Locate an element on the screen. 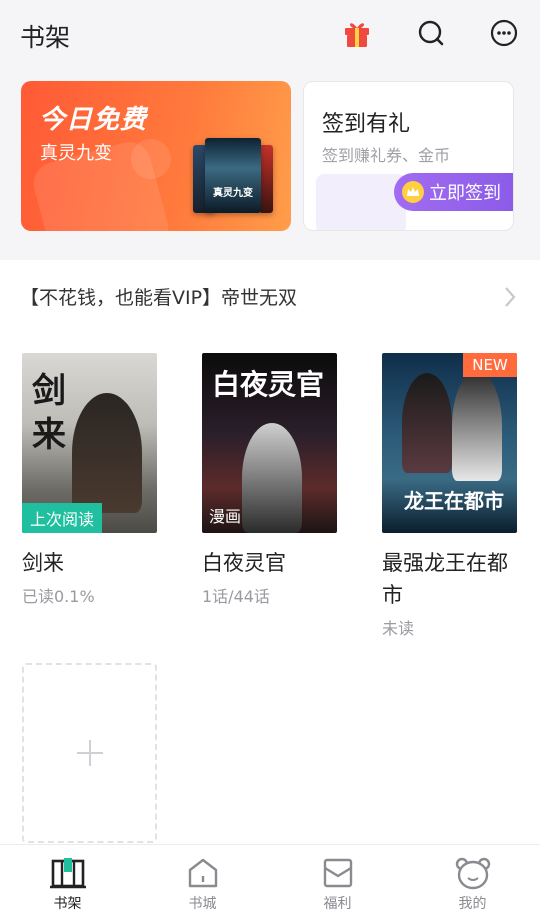 This screenshot has width=540, height=921. home-icon is located at coordinates (203, 873).